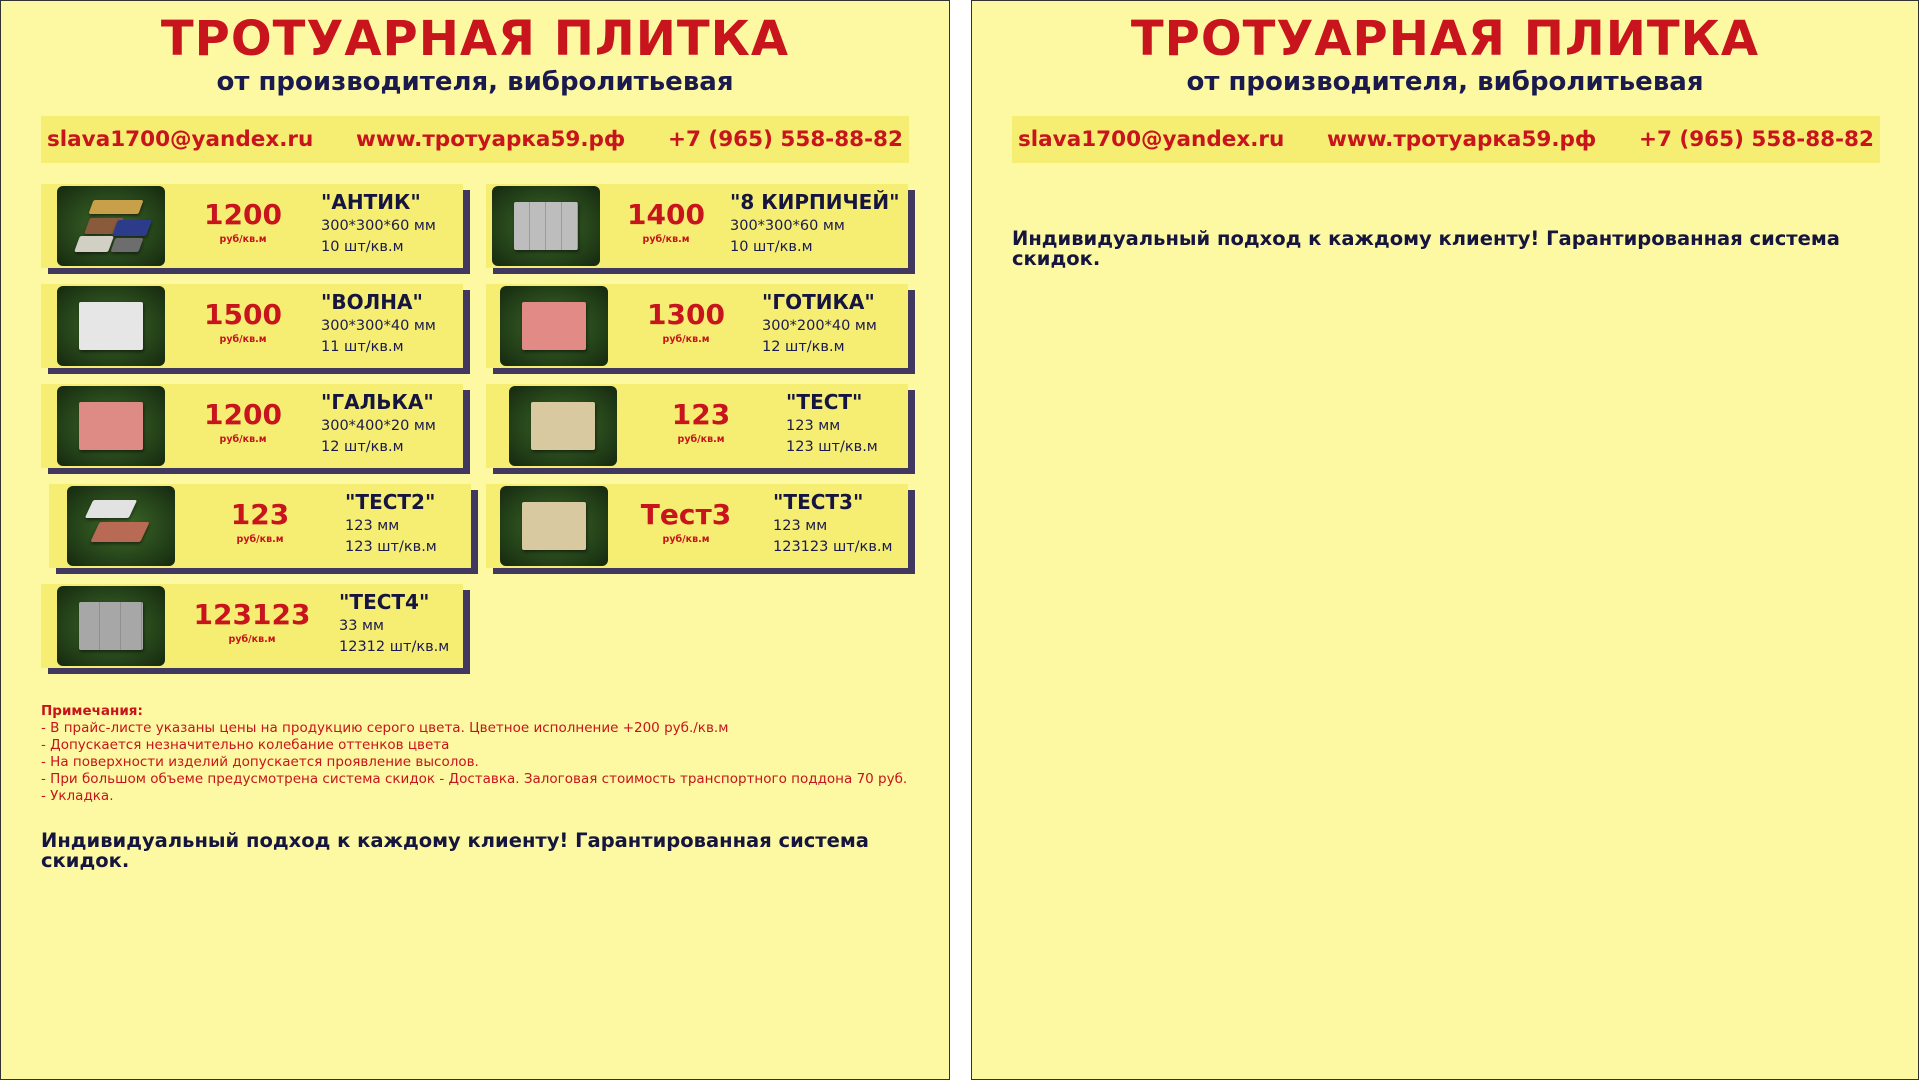  Describe the element at coordinates (243, 314) in the screenshot. I see `product-price: 1500` at that location.